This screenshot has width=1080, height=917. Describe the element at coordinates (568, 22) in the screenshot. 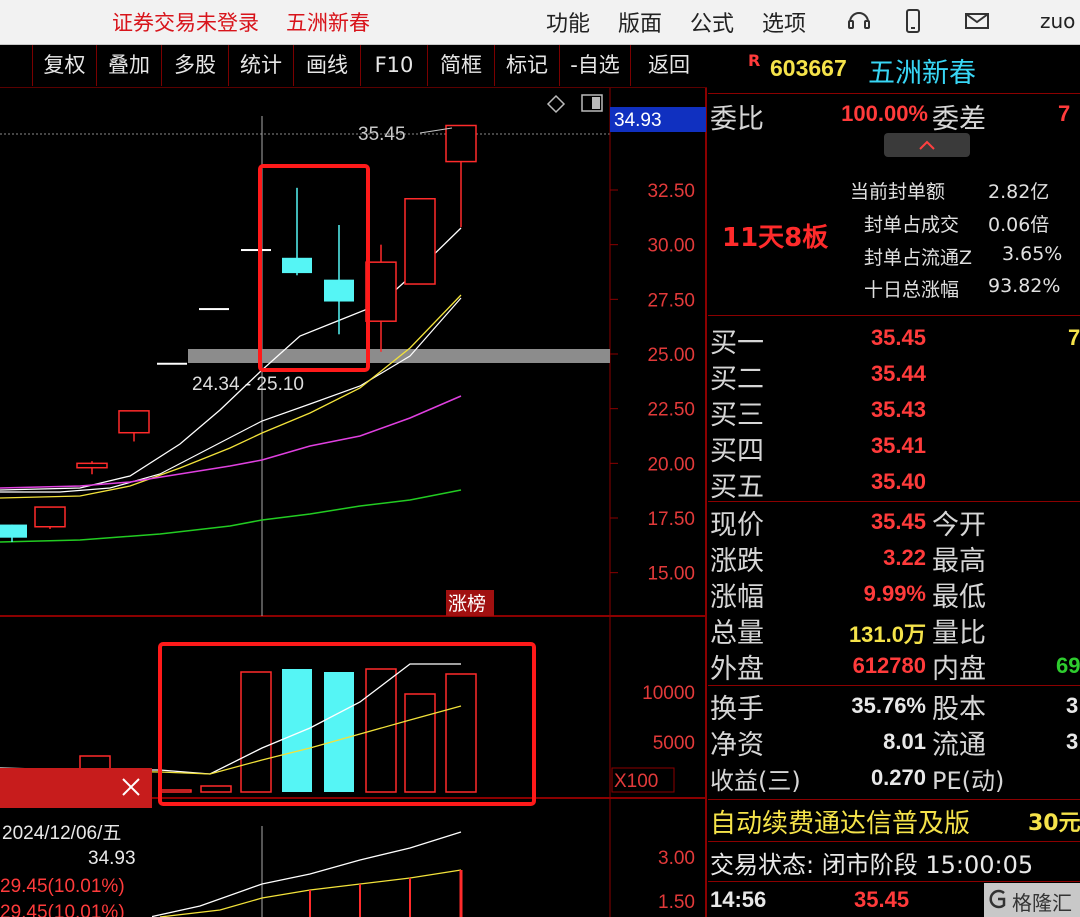

I see `menu-function: 功能` at that location.